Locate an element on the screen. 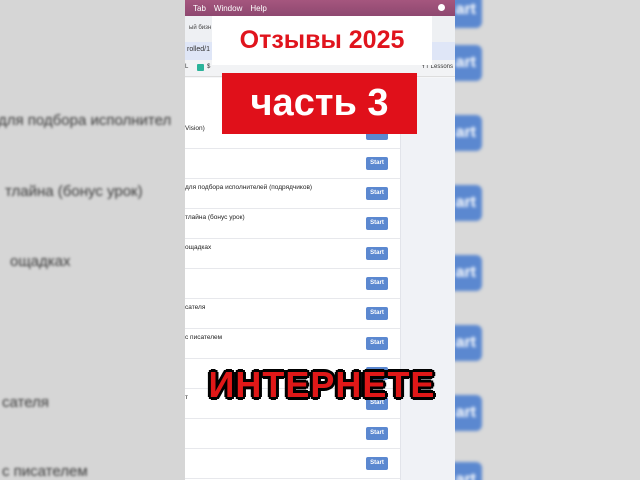  overlay-subtitle-box: часть 3 is located at coordinates (319, 103).